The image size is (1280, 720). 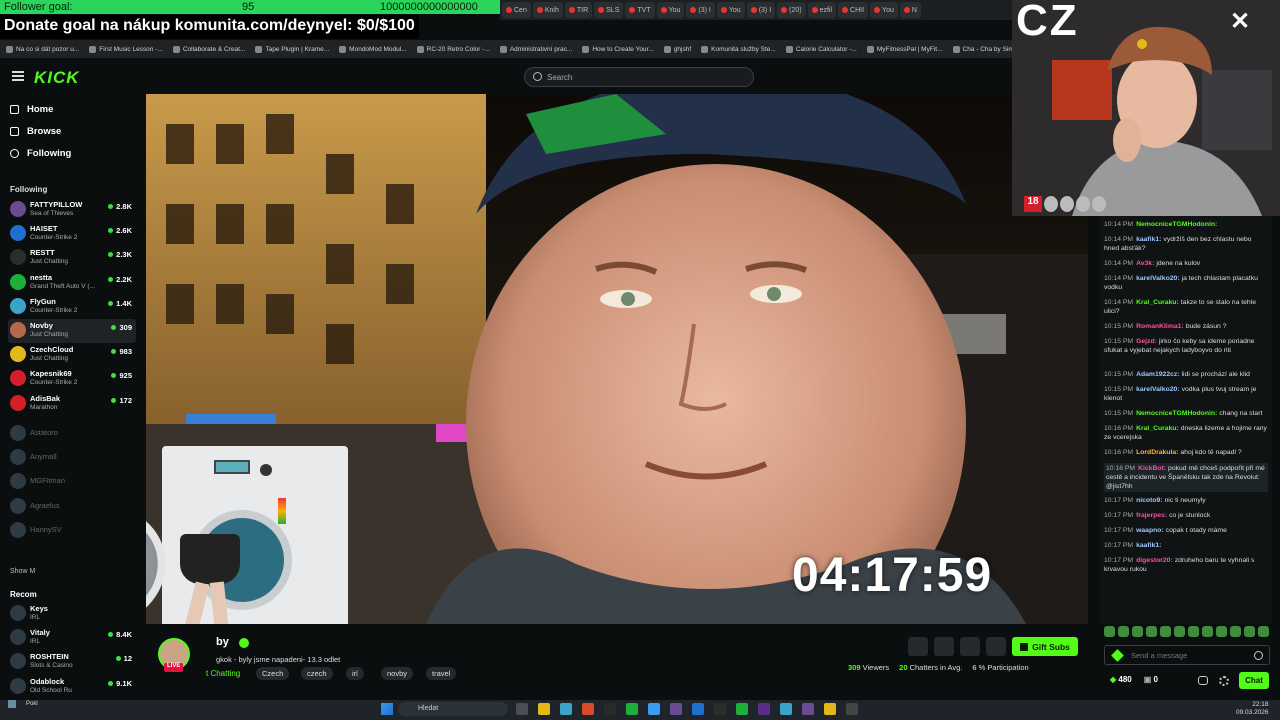 What do you see at coordinates (72, 531) in the screenshot?
I see `sidebar-channel-offline: HannySV` at bounding box center [72, 531].